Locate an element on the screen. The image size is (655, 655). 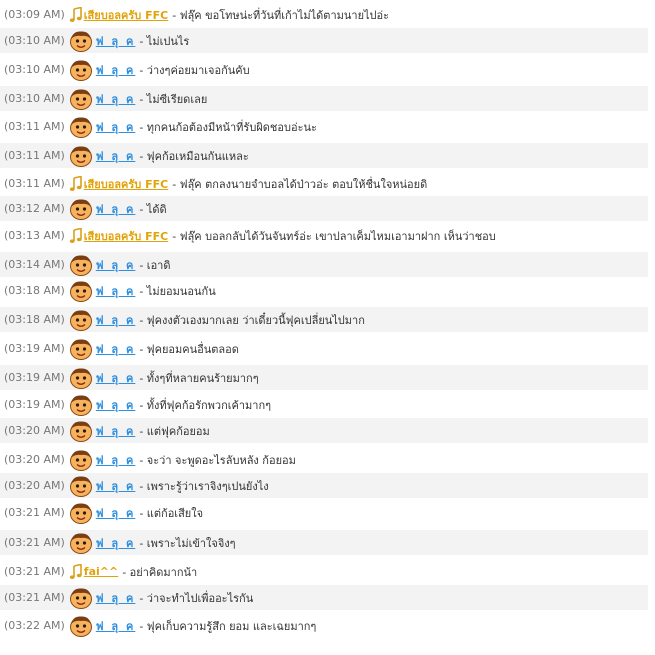
chat-message-row: (03:20 AM) ฟ ลุ ค - แต่ฟุคก้อยอม is located at coordinates (324, 430).